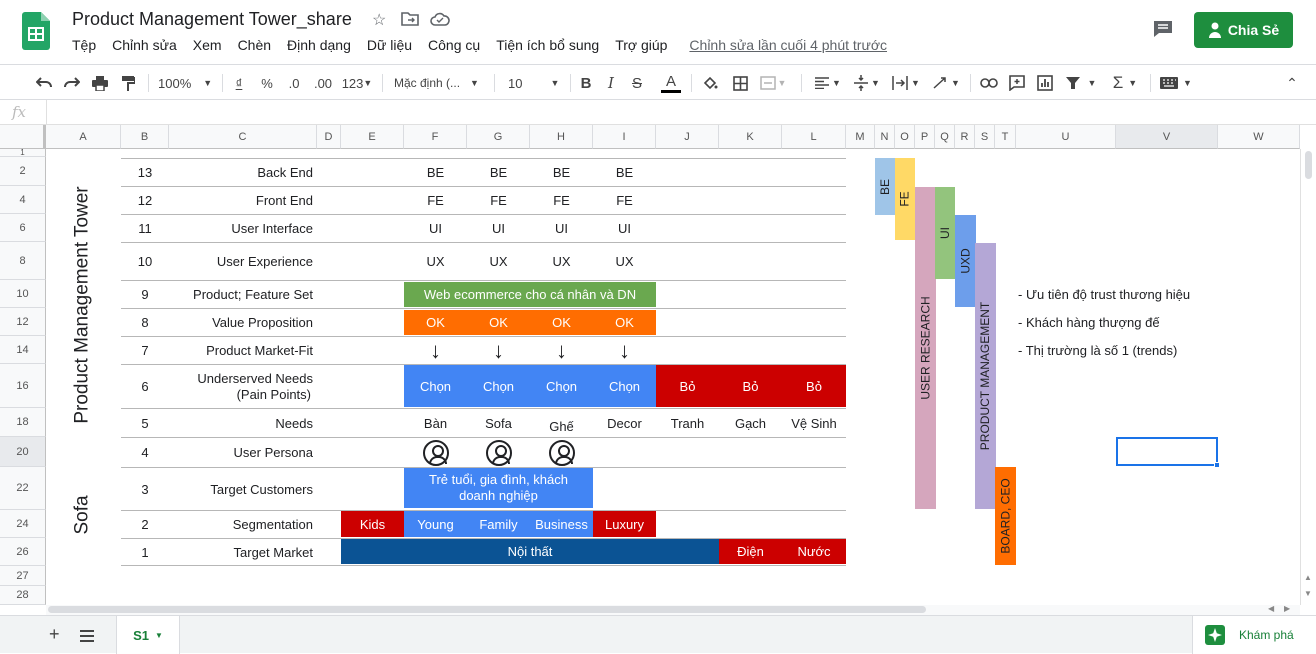 Image resolution: width=1316 pixels, height=654 pixels. What do you see at coordinates (207, 47) in the screenshot?
I see `menu-view: Xem` at bounding box center [207, 47].